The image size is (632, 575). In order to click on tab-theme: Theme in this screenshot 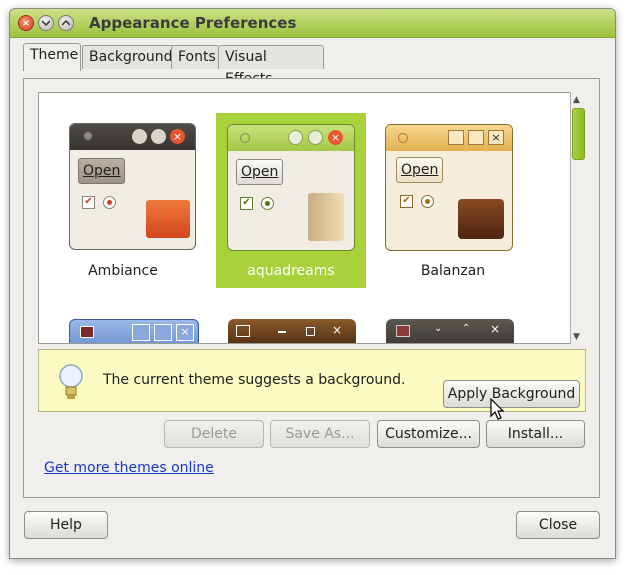, I will do `click(52, 57)`.